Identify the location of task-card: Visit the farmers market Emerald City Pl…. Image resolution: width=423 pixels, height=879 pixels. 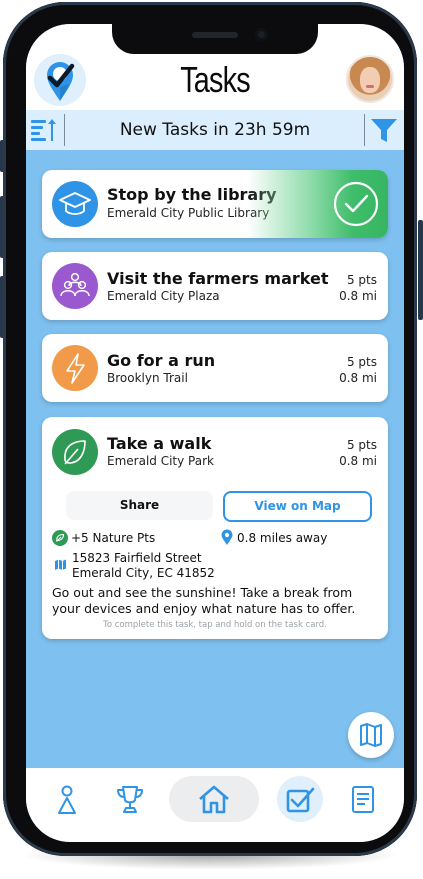
(215, 286).